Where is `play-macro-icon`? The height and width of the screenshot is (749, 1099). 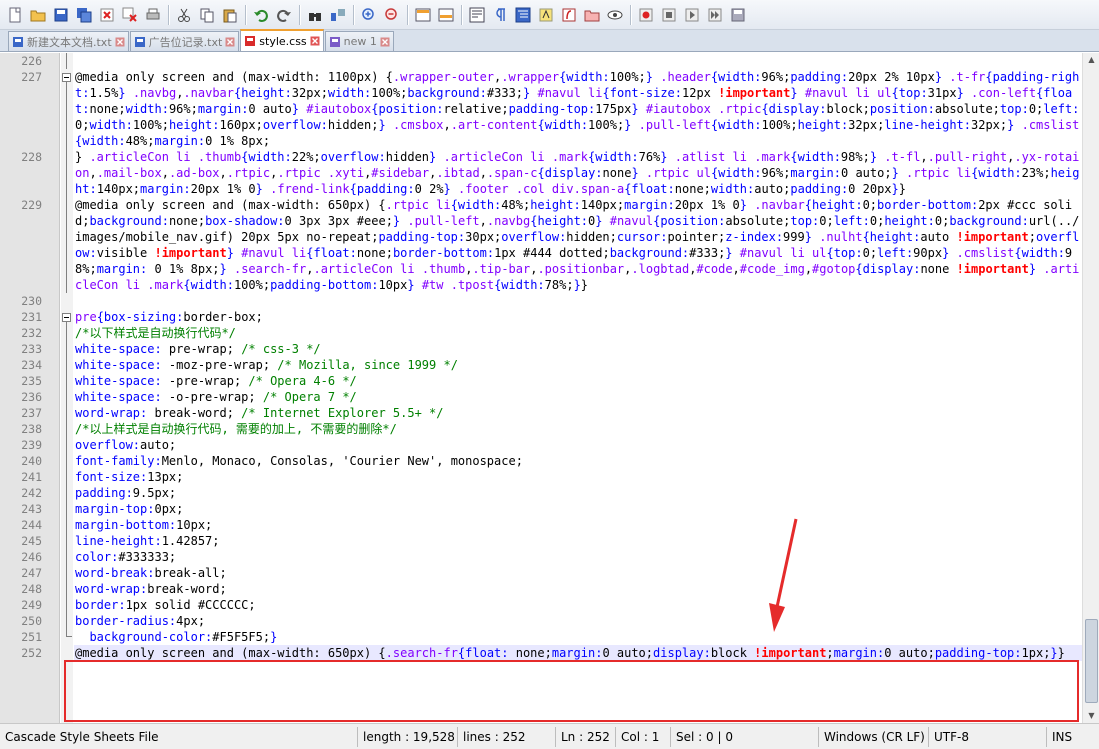
play-macro-icon is located at coordinates (692, 15).